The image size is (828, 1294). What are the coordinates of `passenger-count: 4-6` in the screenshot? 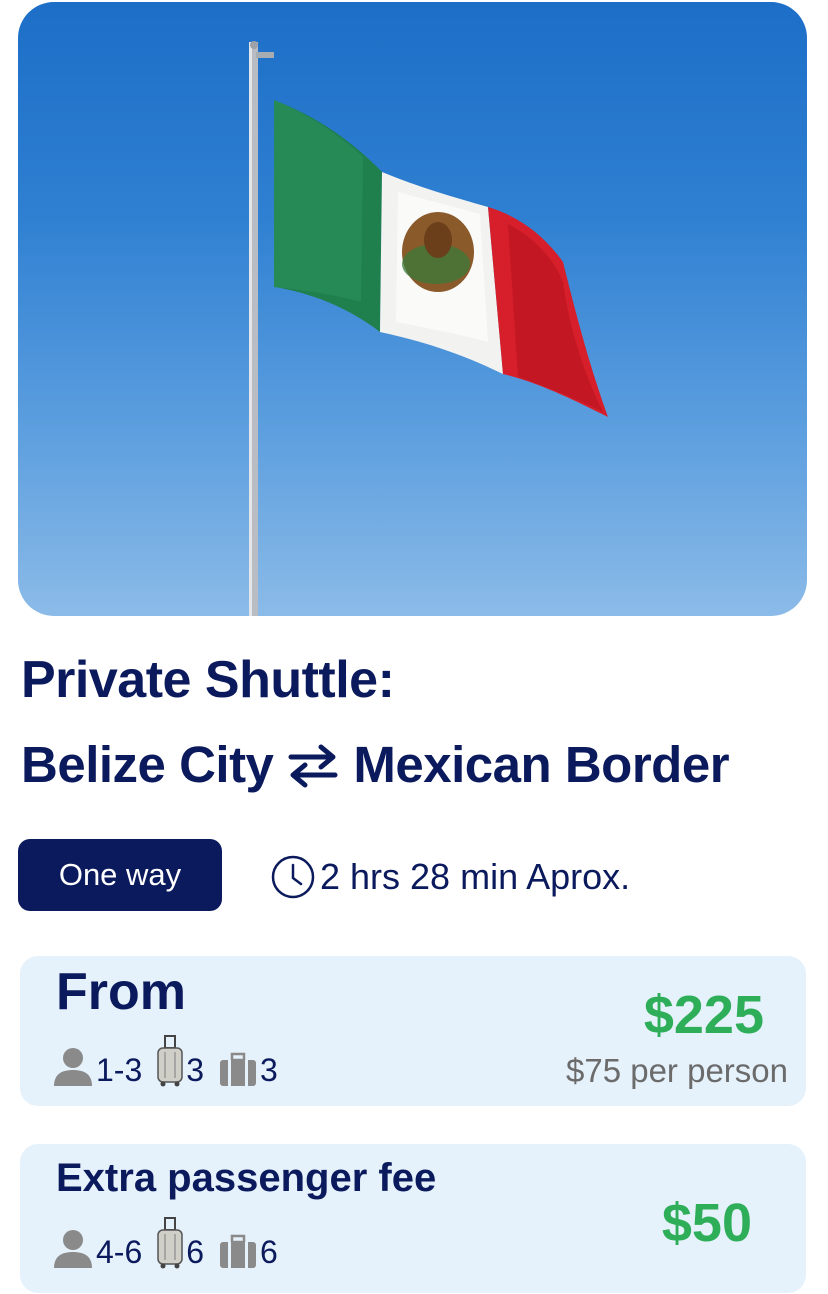 It's located at (119, 1252).